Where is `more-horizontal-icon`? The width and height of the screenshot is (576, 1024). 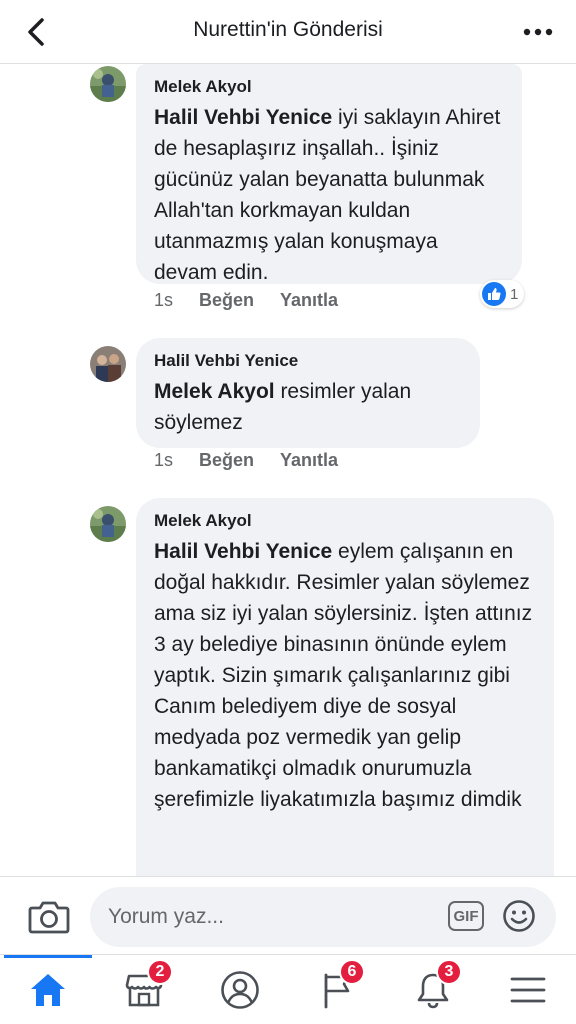
more-horizontal-icon is located at coordinates (538, 32).